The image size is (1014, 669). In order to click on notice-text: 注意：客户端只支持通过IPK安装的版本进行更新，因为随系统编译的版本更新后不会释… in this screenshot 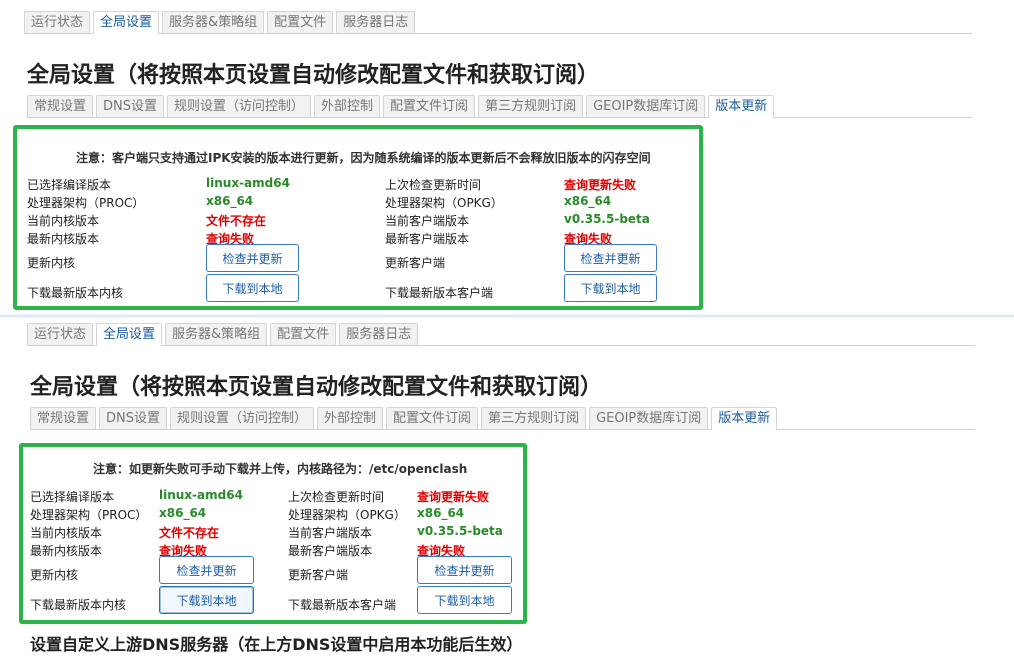, I will do `click(363, 158)`.